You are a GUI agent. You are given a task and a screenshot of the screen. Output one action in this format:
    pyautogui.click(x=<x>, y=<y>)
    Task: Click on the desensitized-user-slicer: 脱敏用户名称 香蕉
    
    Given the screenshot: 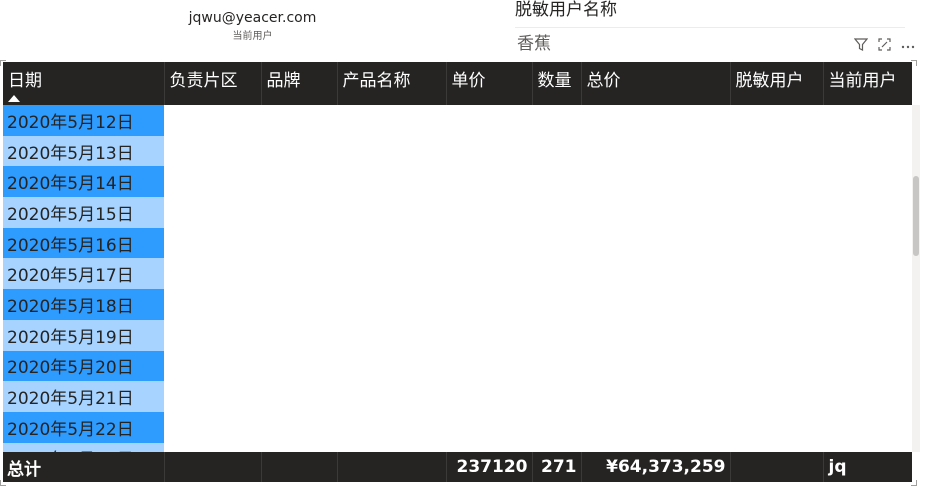 What is the action you would take?
    pyautogui.click(x=713, y=29)
    